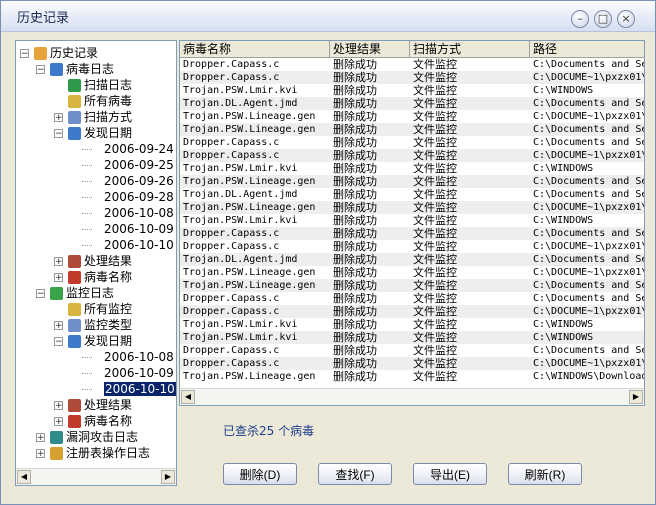  Describe the element at coordinates (412, 396) in the screenshot. I see `table-horizontal-scrollbar: ◀ ▶` at that location.